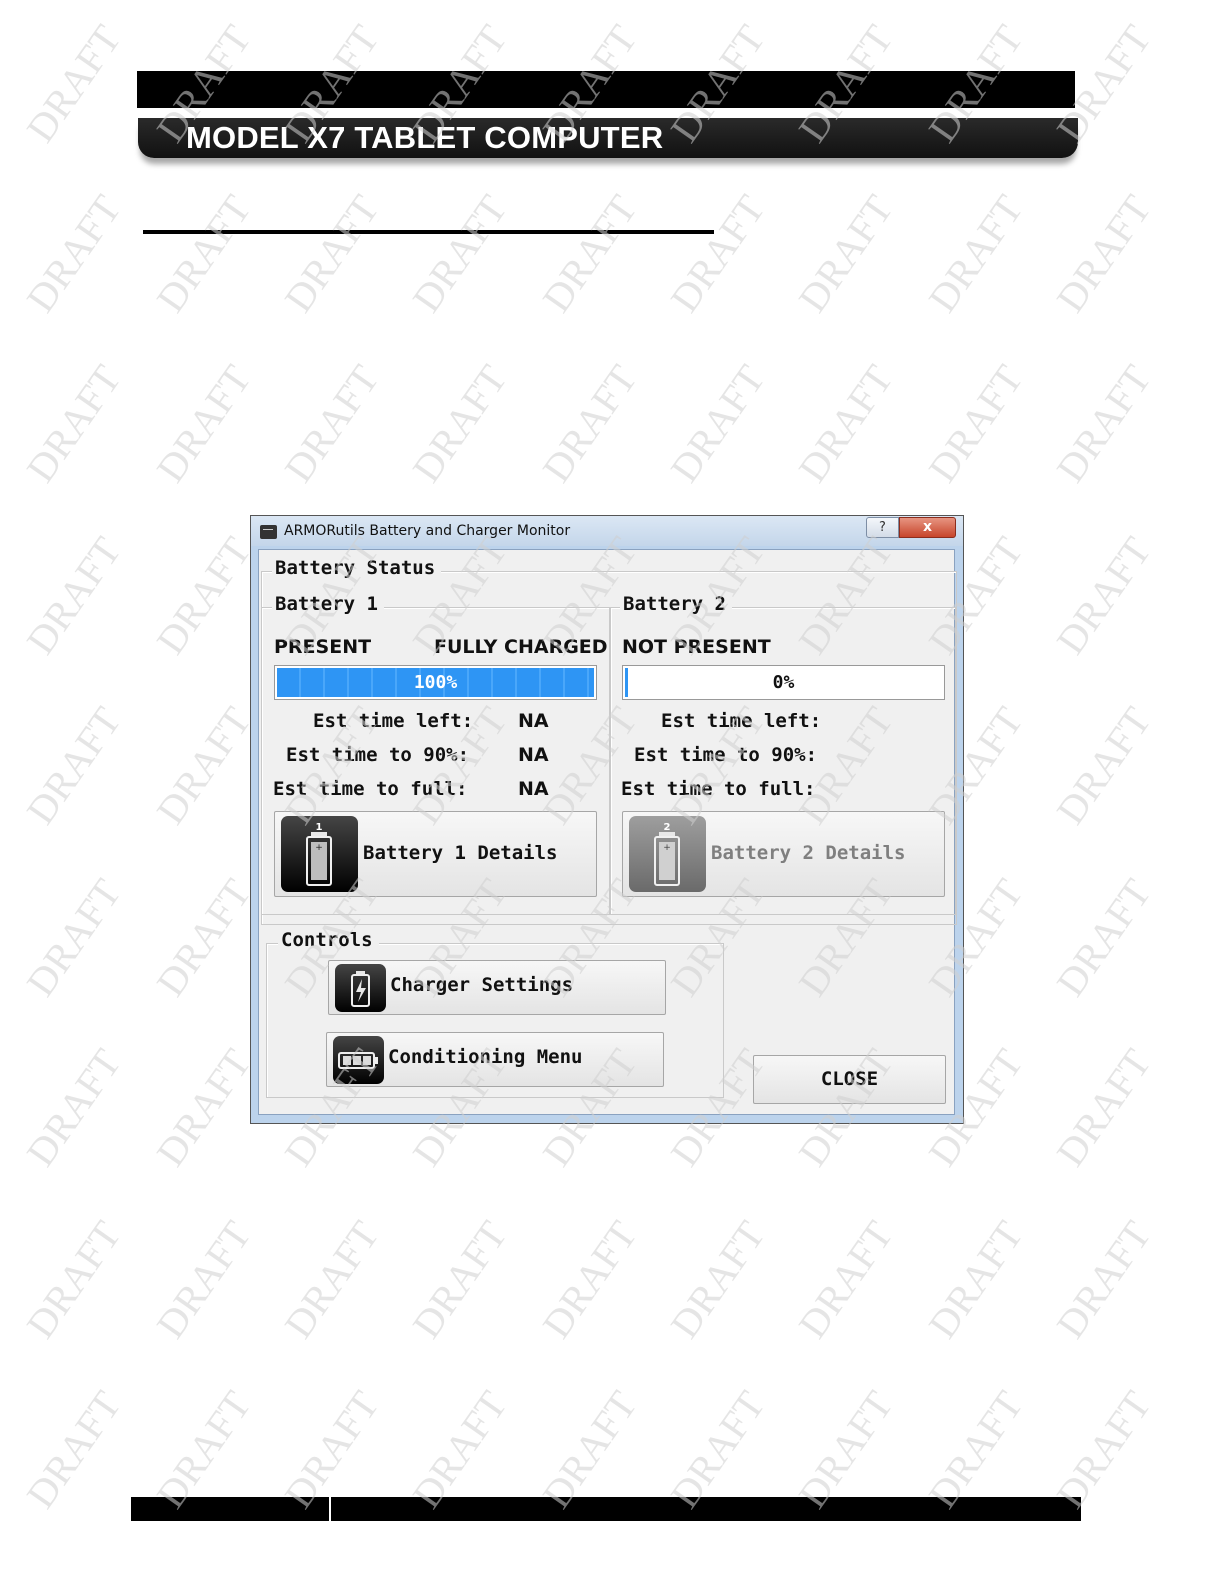 The image size is (1224, 1584). Describe the element at coordinates (718, 789) in the screenshot. I see `battery2-est-full-label: Est time to full:` at that location.